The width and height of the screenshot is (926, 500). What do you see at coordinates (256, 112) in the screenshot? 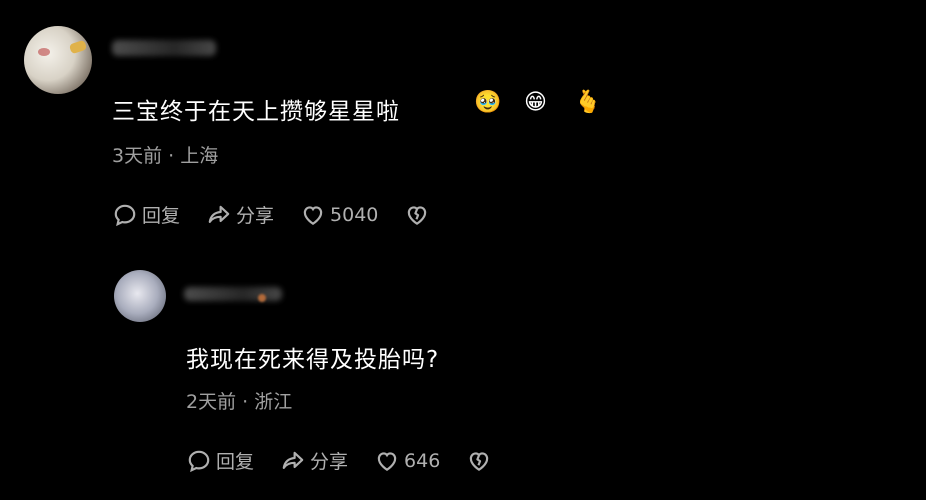
I see `comment-text: 三宝终于在天上攒够星星啦` at bounding box center [256, 112].